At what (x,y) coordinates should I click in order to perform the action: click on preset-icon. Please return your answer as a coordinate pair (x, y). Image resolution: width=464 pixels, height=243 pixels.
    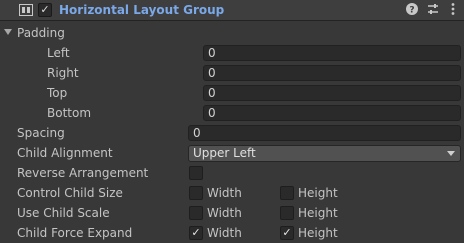
    Looking at the image, I should click on (433, 9).